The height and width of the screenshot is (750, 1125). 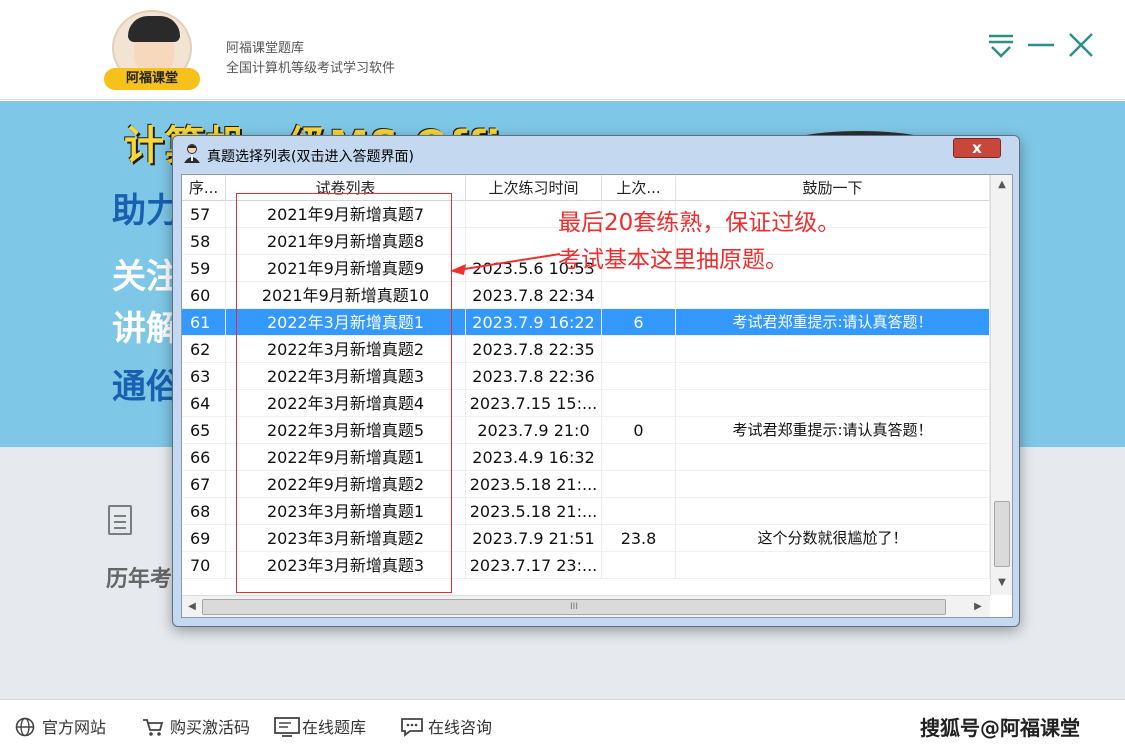 I want to click on banner-line-4: 通俗, so click(x=146, y=387).